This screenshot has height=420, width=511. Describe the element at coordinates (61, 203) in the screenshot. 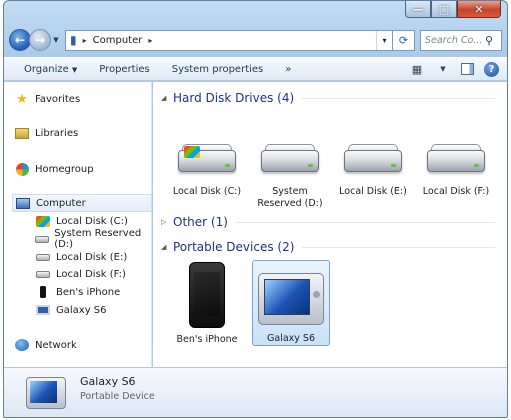

I see `nav-label: Computer` at that location.